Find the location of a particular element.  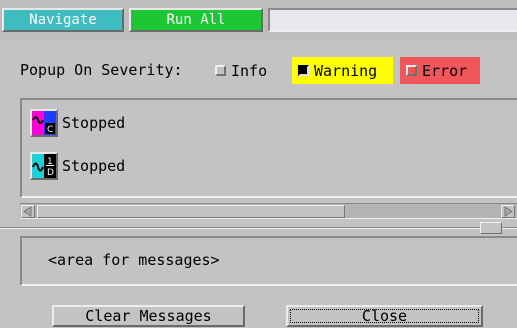

scroll-left-icon is located at coordinates (28, 211).